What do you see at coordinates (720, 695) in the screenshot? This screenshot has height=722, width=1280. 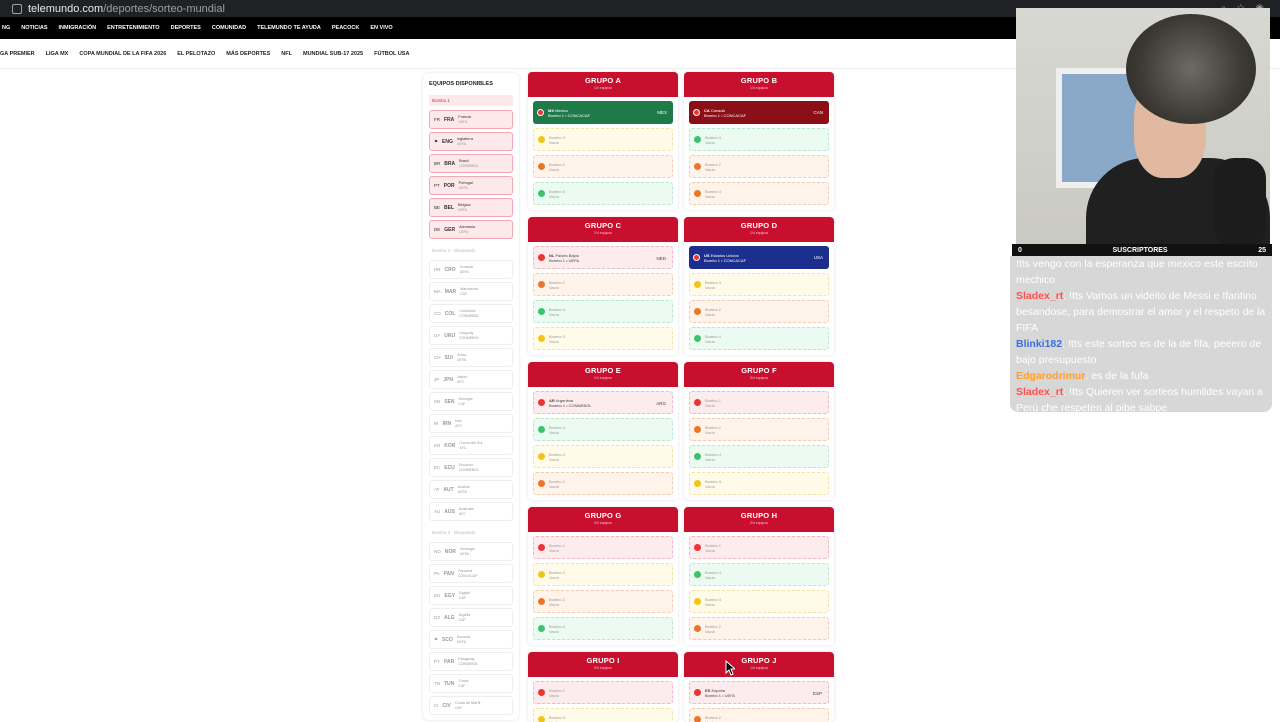 I see `slot-sub: Bombo 1 • UEFA` at bounding box center [720, 695].